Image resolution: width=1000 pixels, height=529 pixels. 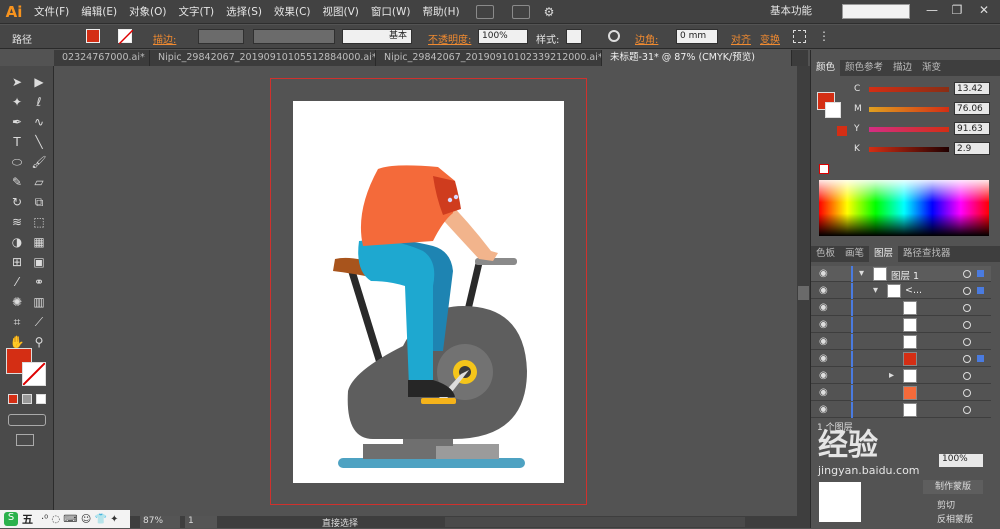 What do you see at coordinates (909, 109) in the screenshot?
I see `channel-m-slider` at bounding box center [909, 109].